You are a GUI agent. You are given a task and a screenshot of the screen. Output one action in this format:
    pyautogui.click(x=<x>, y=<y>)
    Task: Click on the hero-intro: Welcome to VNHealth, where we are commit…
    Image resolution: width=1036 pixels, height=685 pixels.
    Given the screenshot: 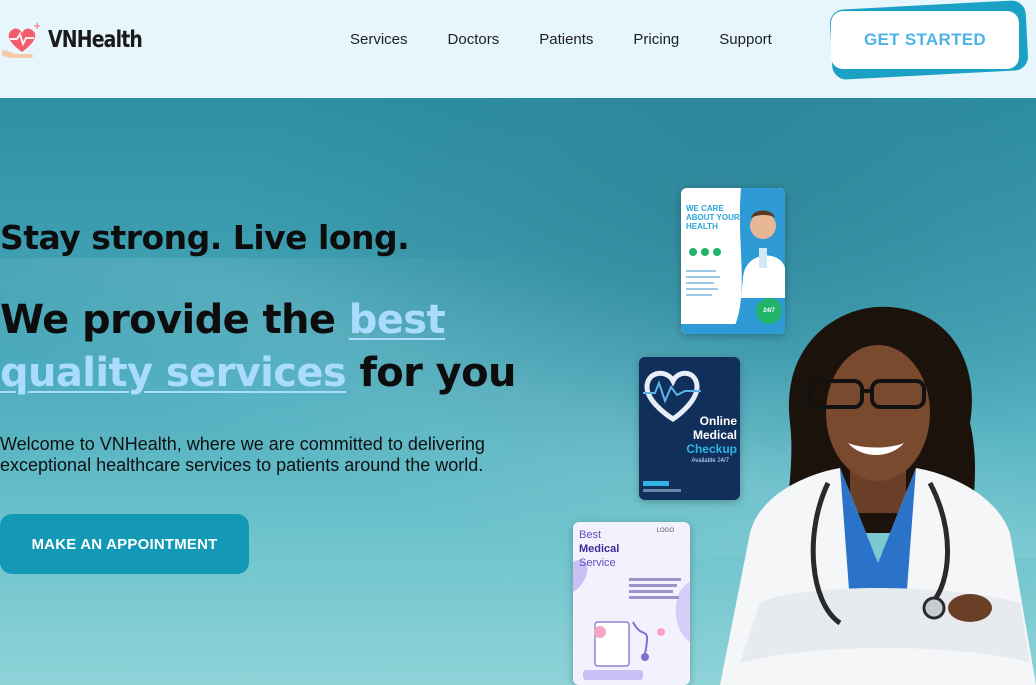 What is the action you would take?
    pyautogui.click(x=242, y=454)
    